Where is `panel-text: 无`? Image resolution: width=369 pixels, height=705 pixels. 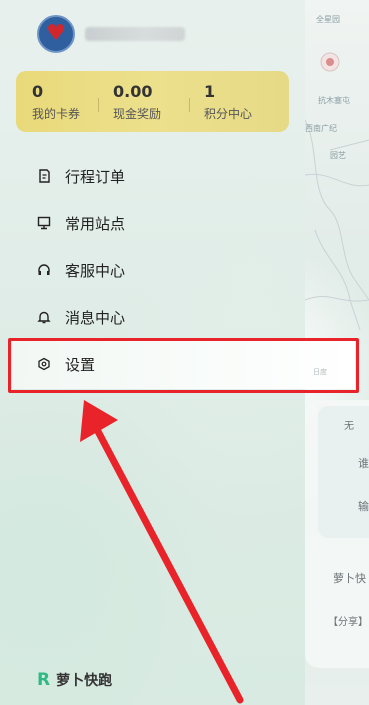 panel-text: 无 is located at coordinates (349, 426).